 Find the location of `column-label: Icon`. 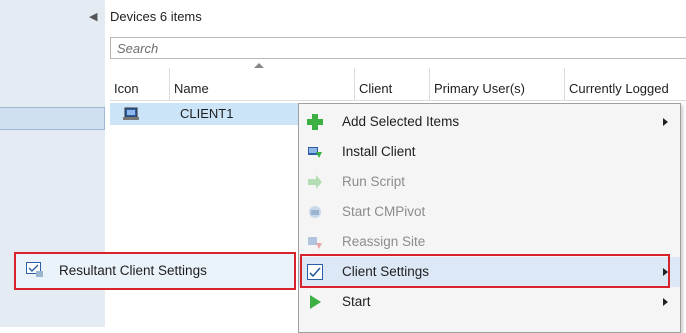

column-label: Icon is located at coordinates (126, 88).